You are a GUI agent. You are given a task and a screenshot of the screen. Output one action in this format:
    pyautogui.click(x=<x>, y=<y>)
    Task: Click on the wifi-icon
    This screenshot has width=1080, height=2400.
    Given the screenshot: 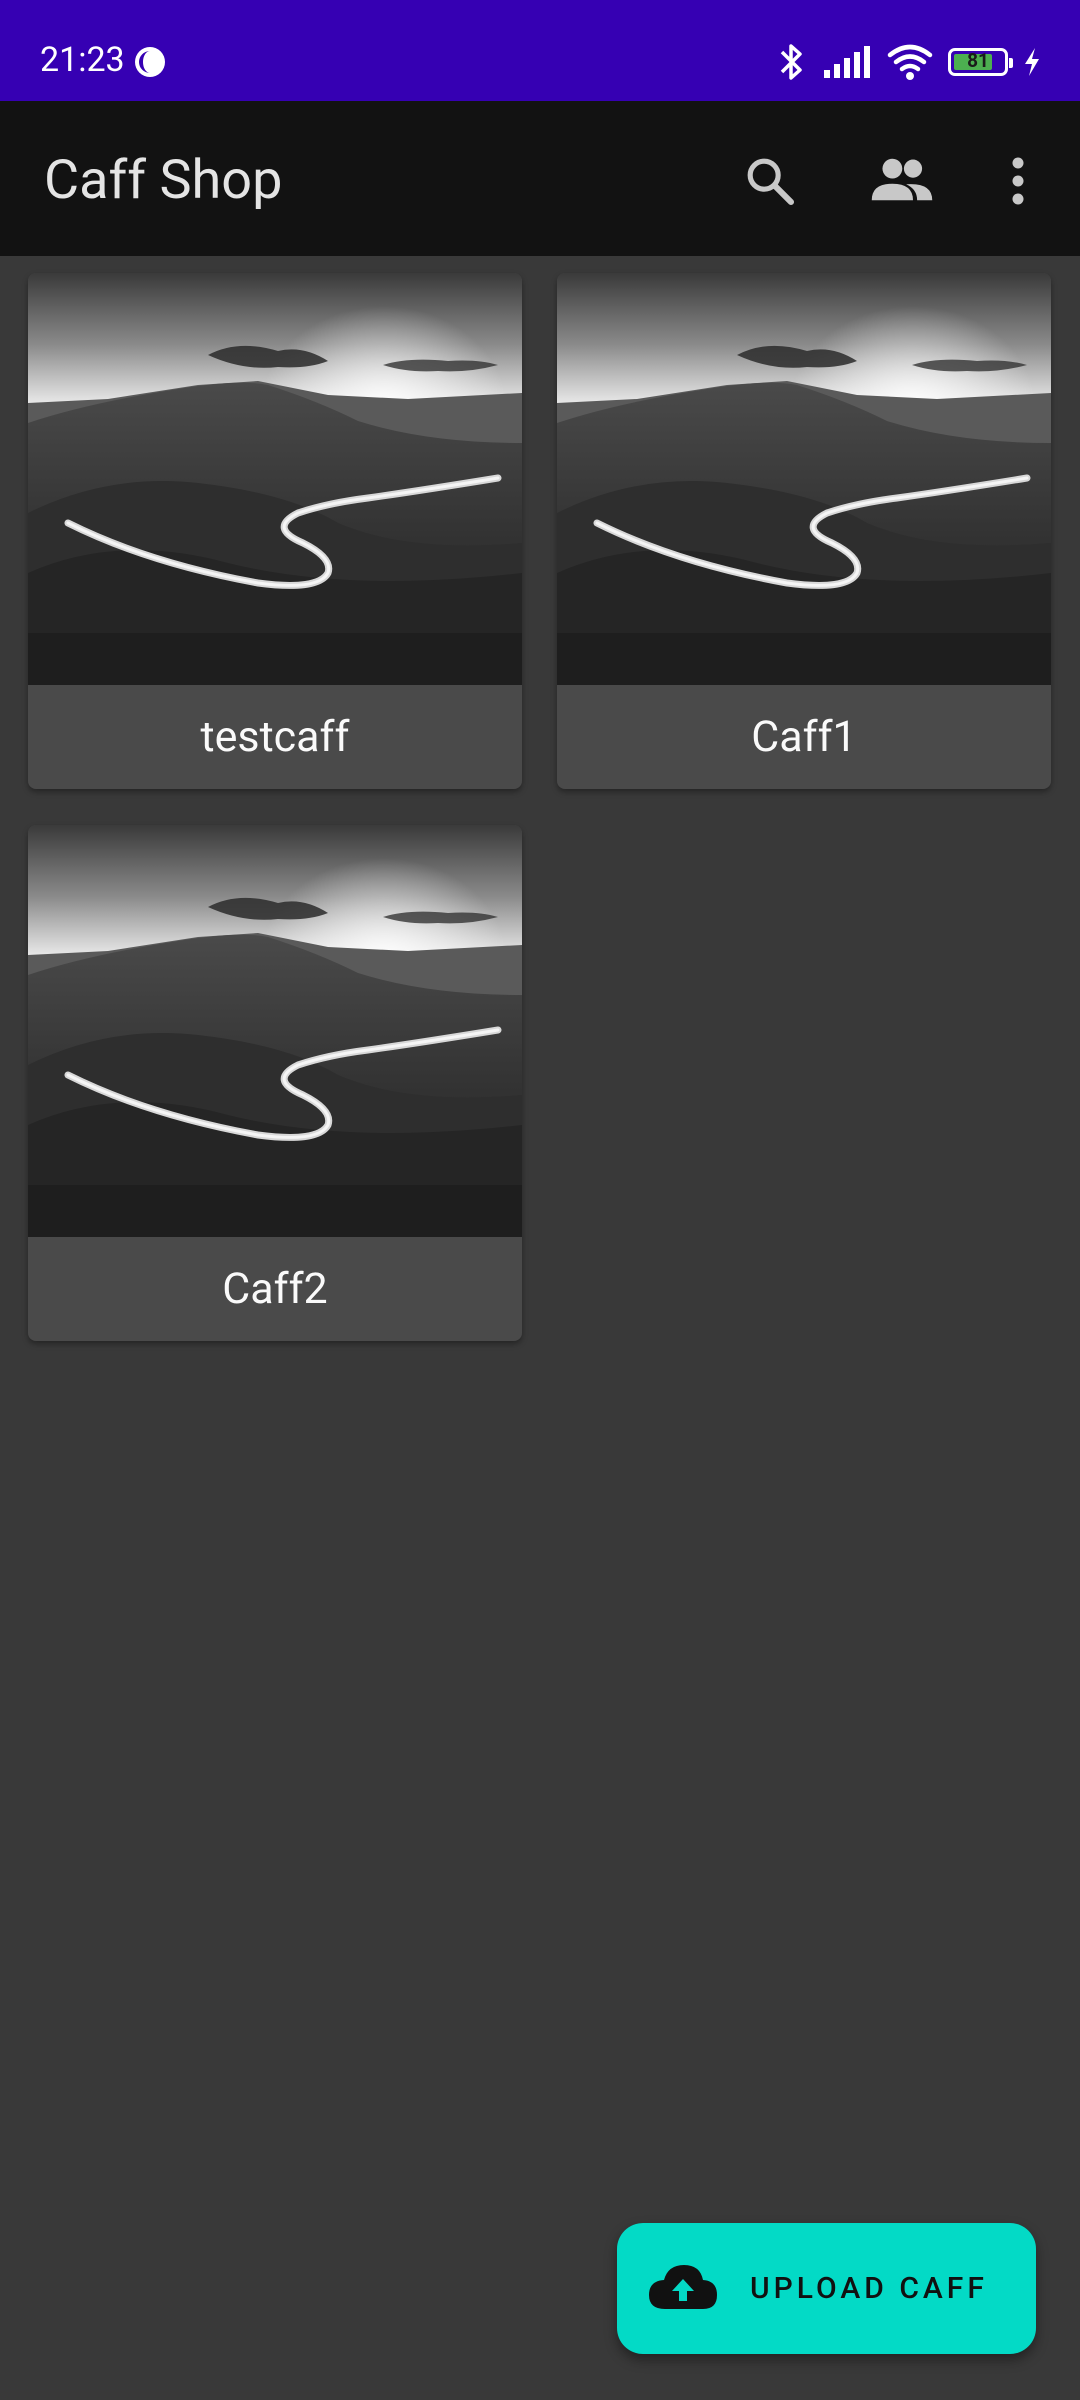 What is the action you would take?
    pyautogui.click(x=910, y=62)
    